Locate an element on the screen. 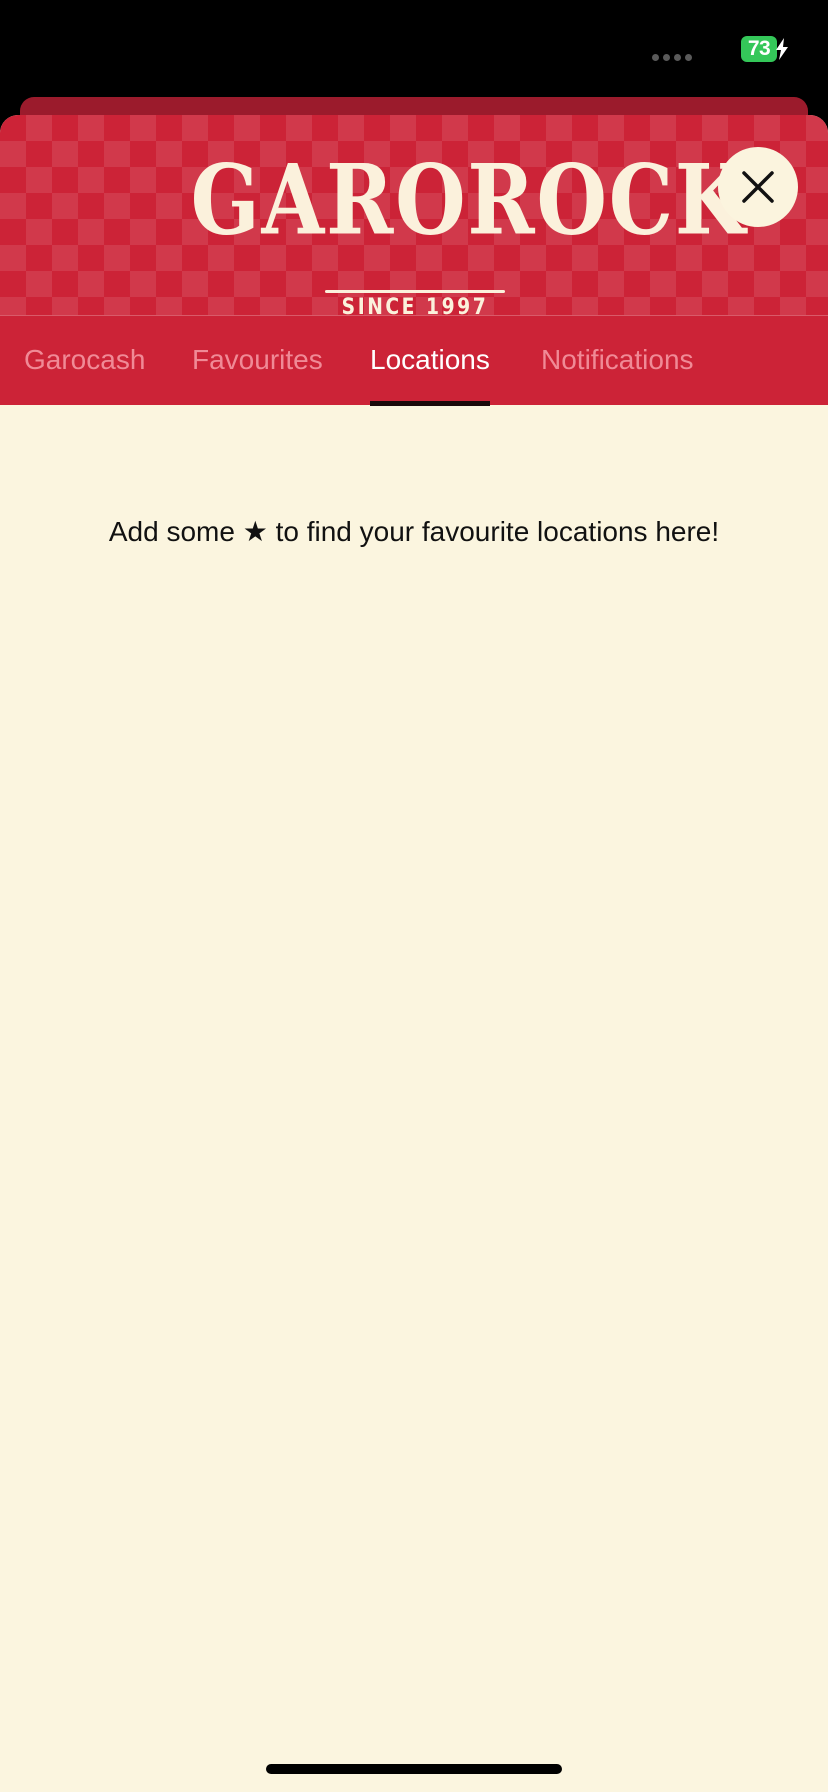 This screenshot has height=1792, width=828. garorock-logo: GAROROCK SINCE 1997 is located at coordinates (454, 231).